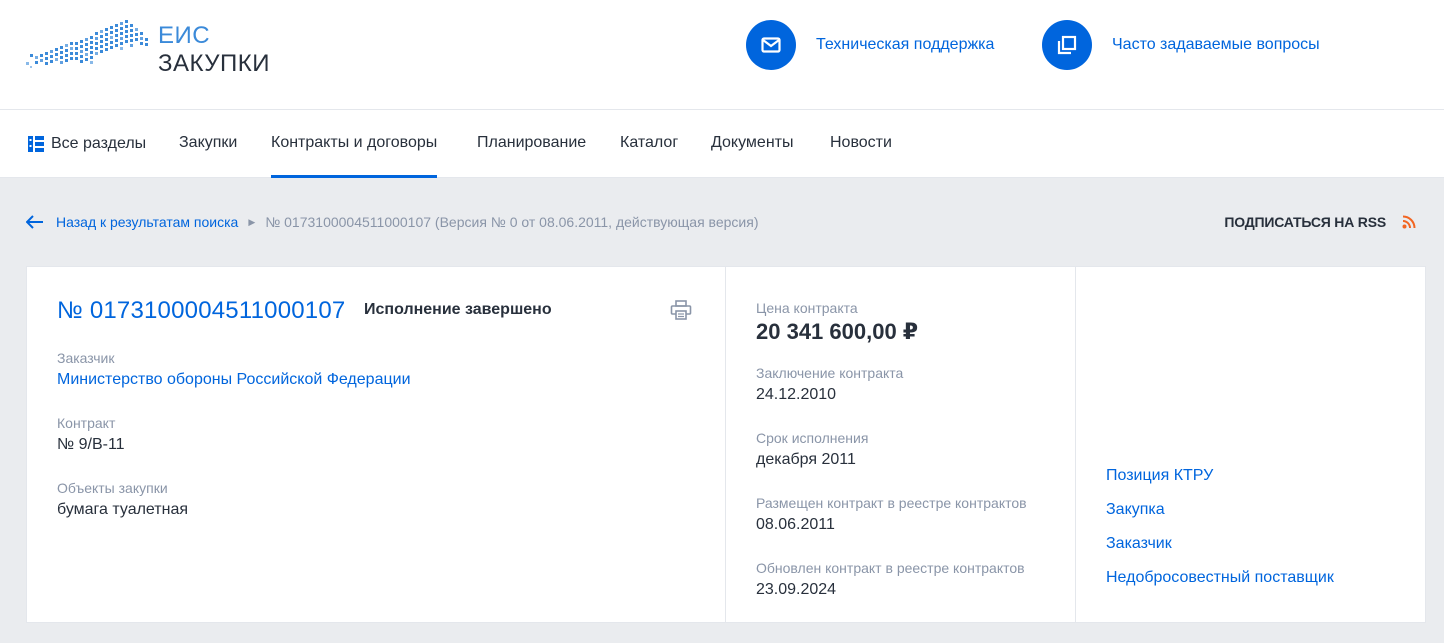 The height and width of the screenshot is (643, 1444). I want to click on price-value: 20 341 600,00 ₽, so click(837, 331).